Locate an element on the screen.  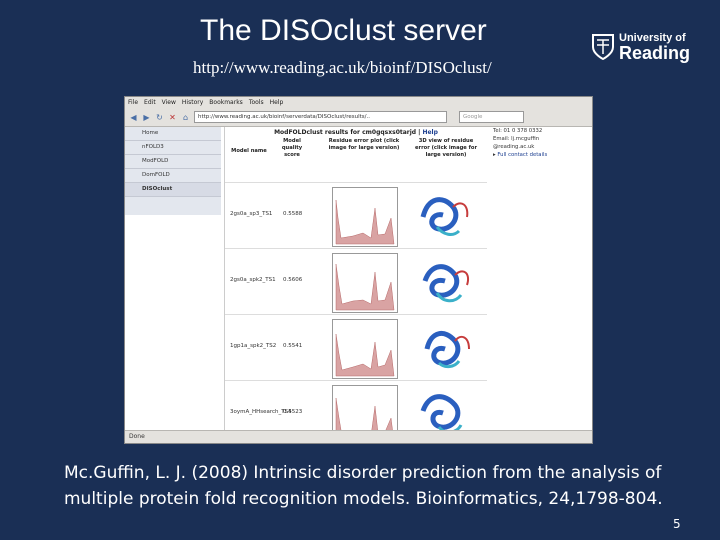
search-input: Google is located at coordinates (491, 117).